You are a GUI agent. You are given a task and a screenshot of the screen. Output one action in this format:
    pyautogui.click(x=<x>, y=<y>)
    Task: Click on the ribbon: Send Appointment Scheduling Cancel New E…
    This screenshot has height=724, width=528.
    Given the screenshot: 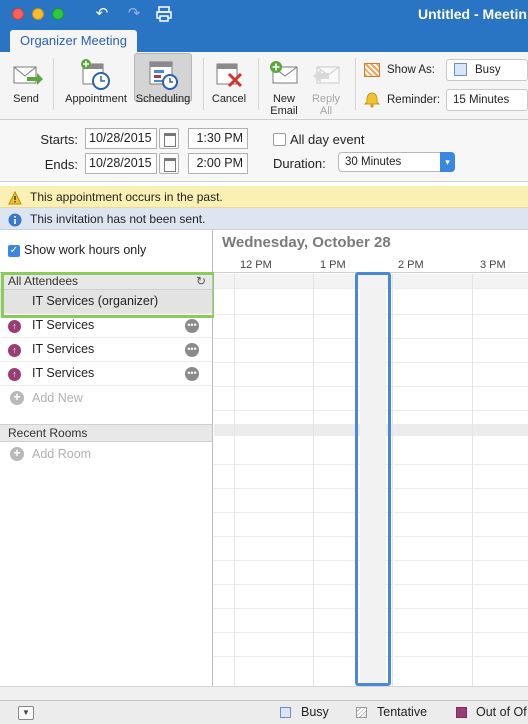 What is the action you would take?
    pyautogui.click(x=264, y=86)
    